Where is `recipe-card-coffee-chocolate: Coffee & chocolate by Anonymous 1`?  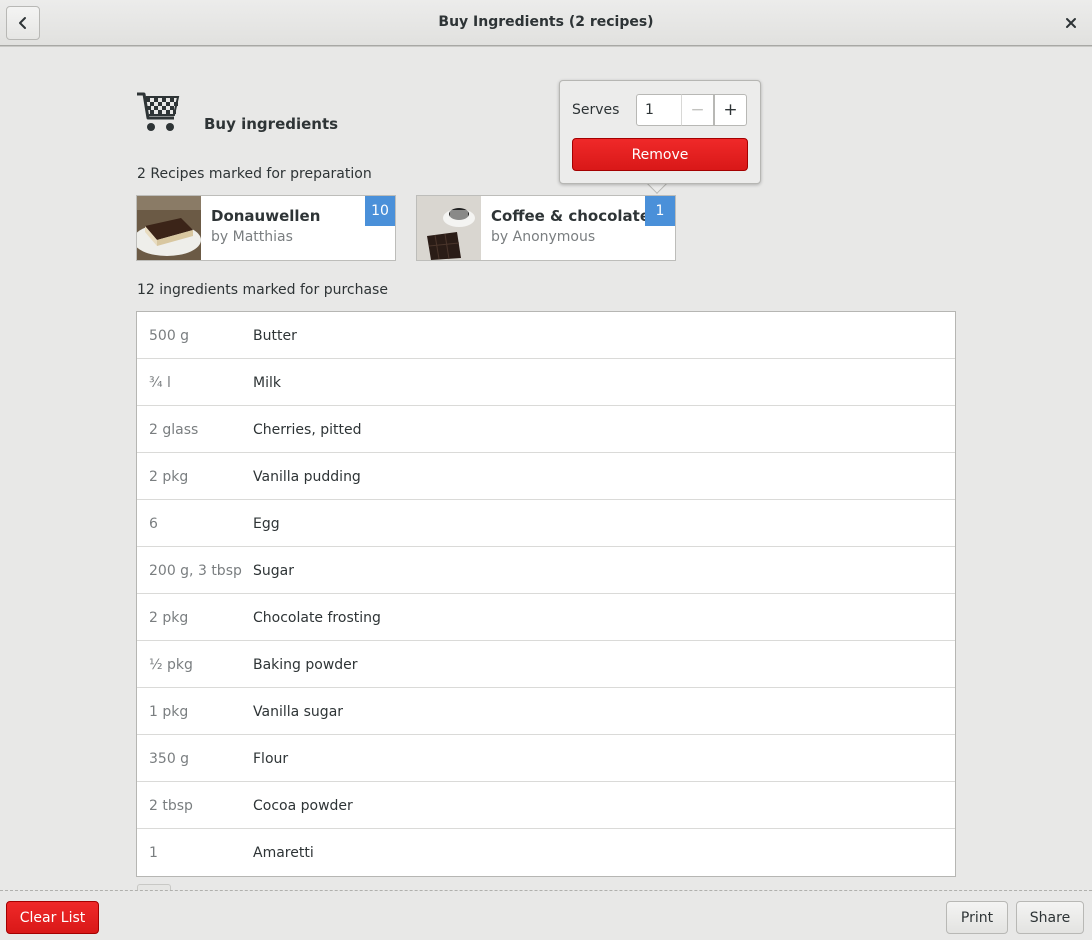 recipe-card-coffee-chocolate: Coffee & chocolate by Anonymous 1 is located at coordinates (546, 228).